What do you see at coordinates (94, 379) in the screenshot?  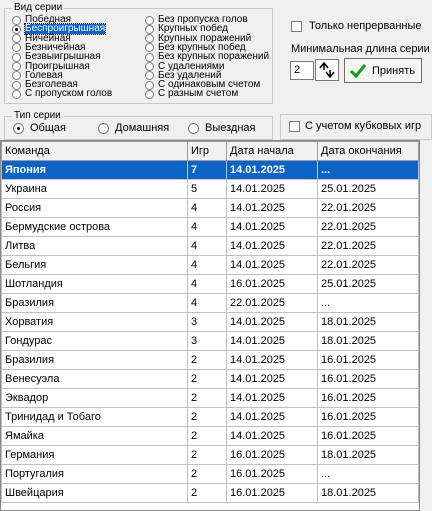 I see `team-cell: Венесуэла` at bounding box center [94, 379].